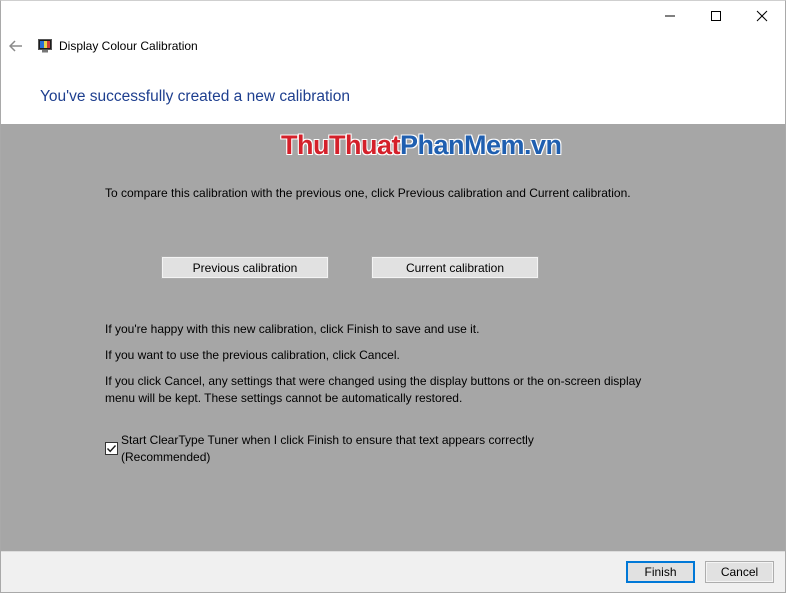  I want to click on watermark-part-3: .vn, so click(543, 145).